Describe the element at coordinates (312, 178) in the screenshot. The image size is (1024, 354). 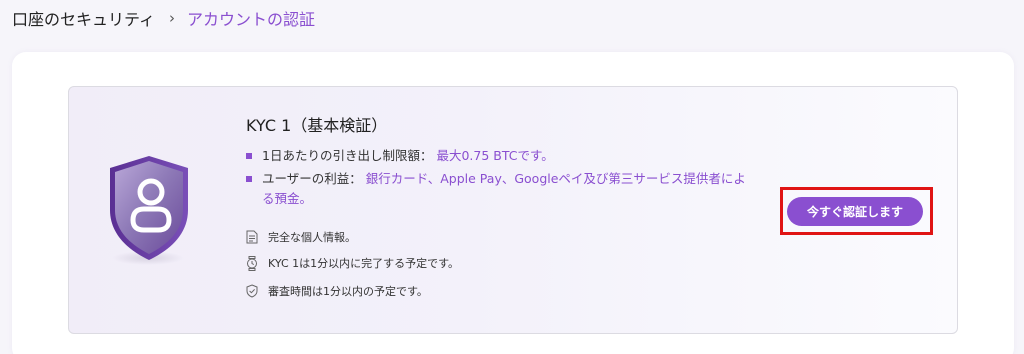
I see `user-benefit-label: ユーザーの利益：` at that location.